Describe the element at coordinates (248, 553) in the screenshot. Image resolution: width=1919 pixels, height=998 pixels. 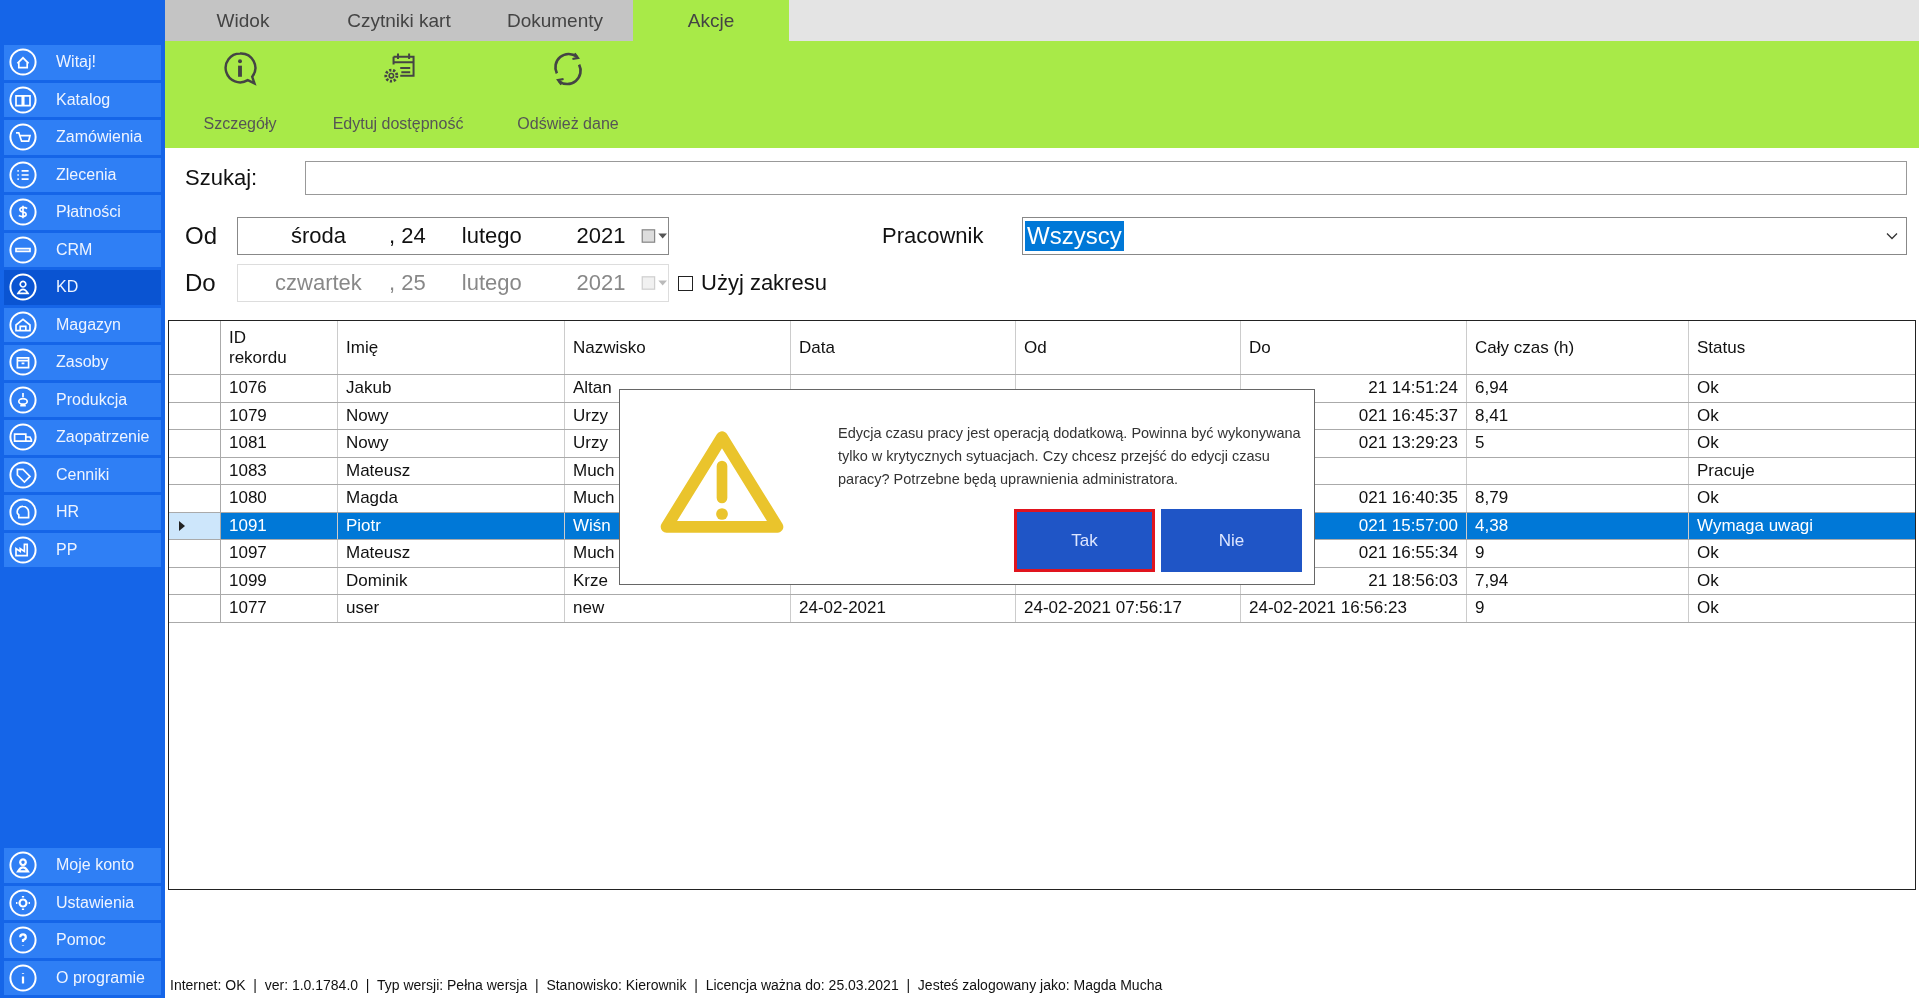
I see `table-cell: 1097` at that location.